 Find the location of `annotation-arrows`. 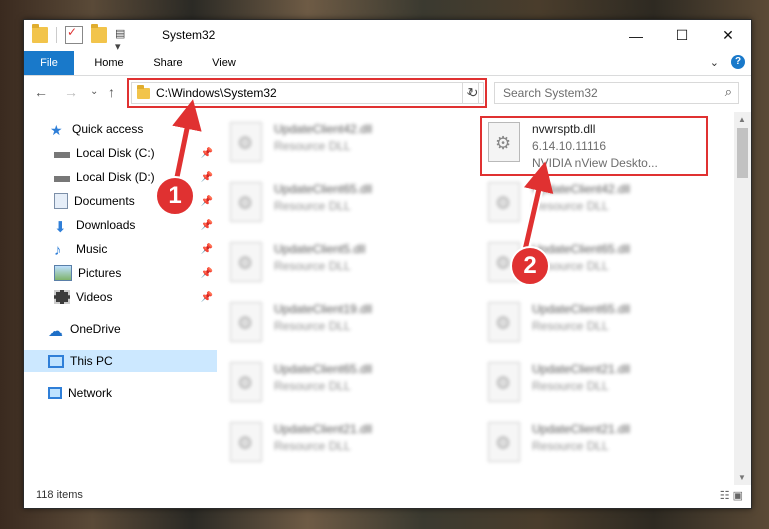

annotation-arrows is located at coordinates (362, 177).